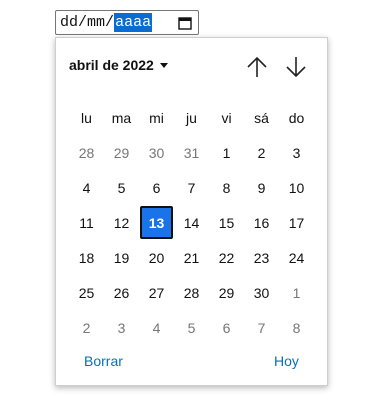 This screenshot has width=380, height=404. I want to click on day-cell: 21, so click(191, 257).